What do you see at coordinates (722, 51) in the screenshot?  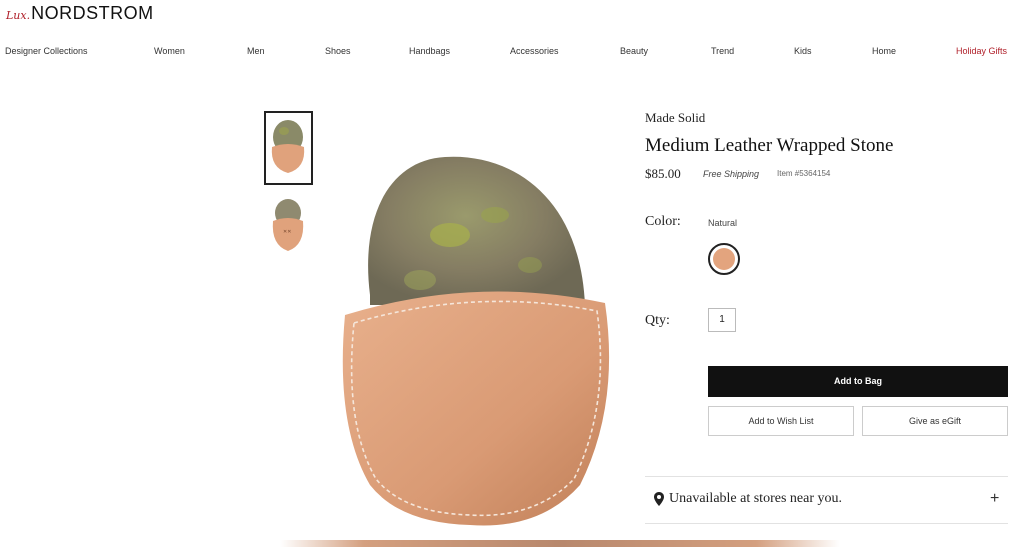 I see `nav-trend: Trend` at bounding box center [722, 51].